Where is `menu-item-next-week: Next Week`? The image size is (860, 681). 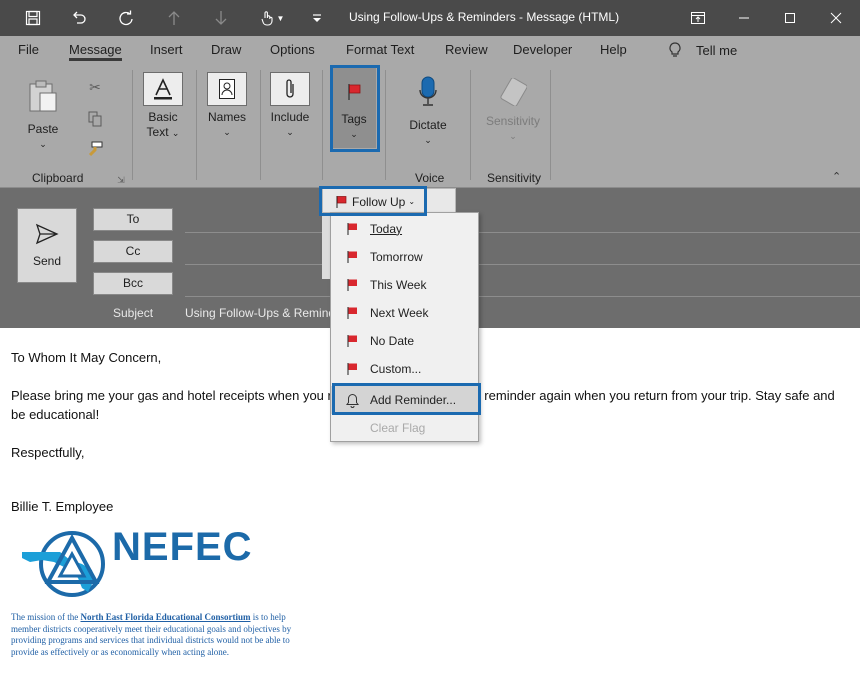 menu-item-next-week: Next Week is located at coordinates (404, 313).